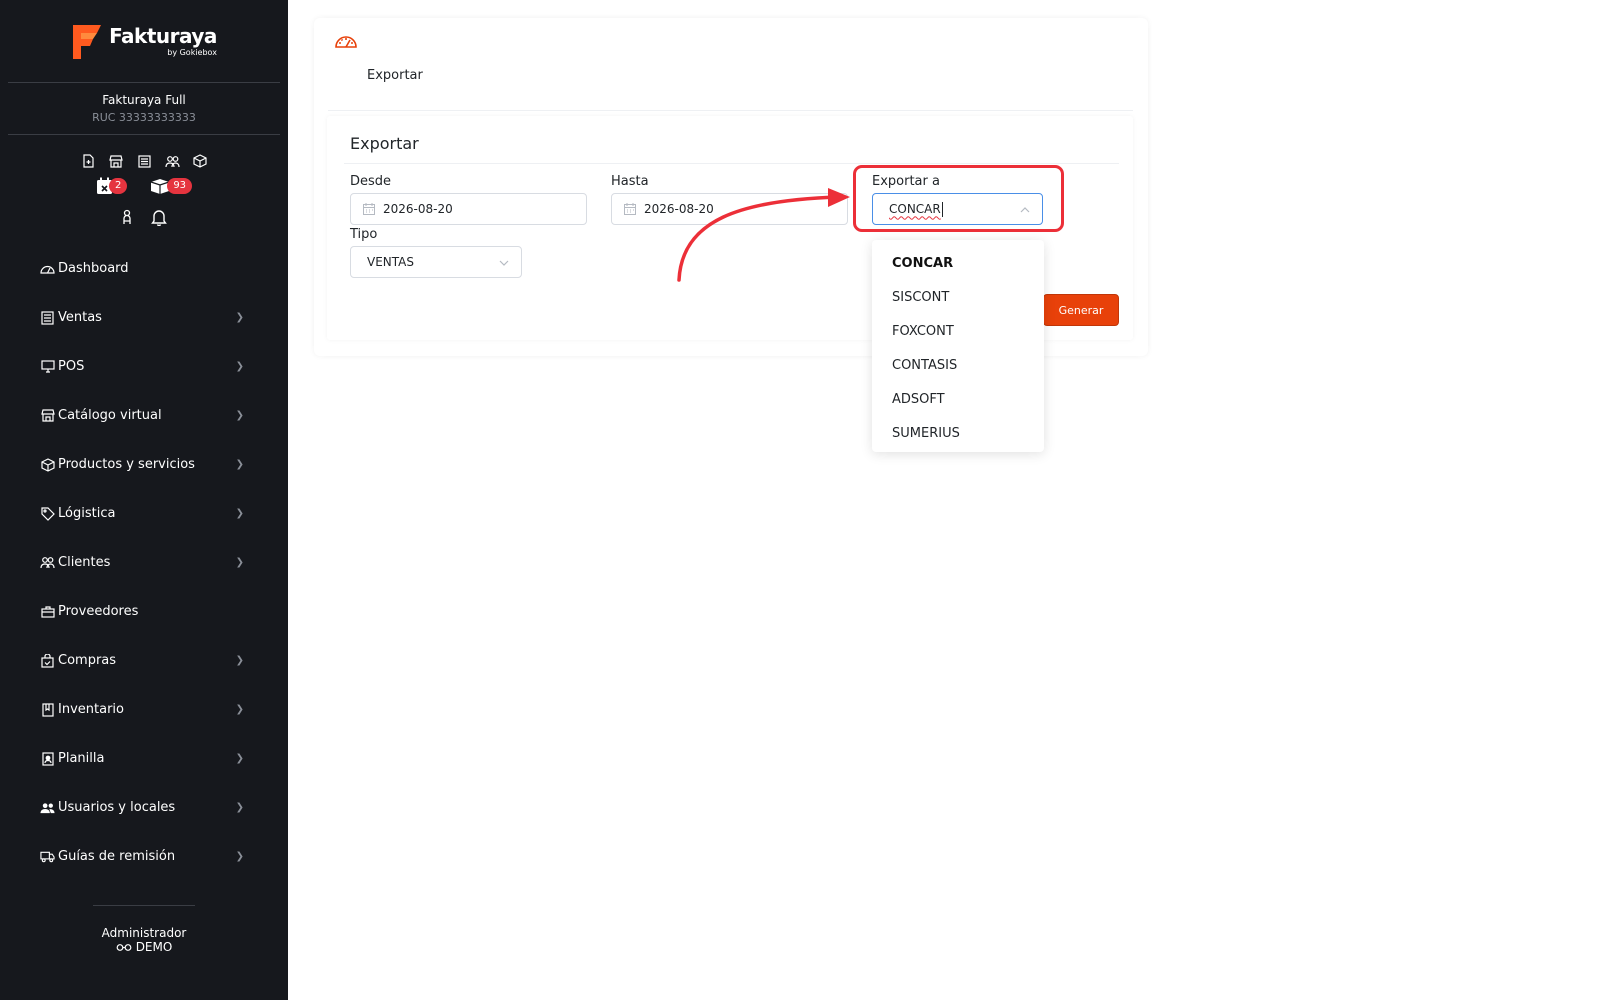  I want to click on sidebar-item-usuarios: Usuarios y locales ❯, so click(144, 807).